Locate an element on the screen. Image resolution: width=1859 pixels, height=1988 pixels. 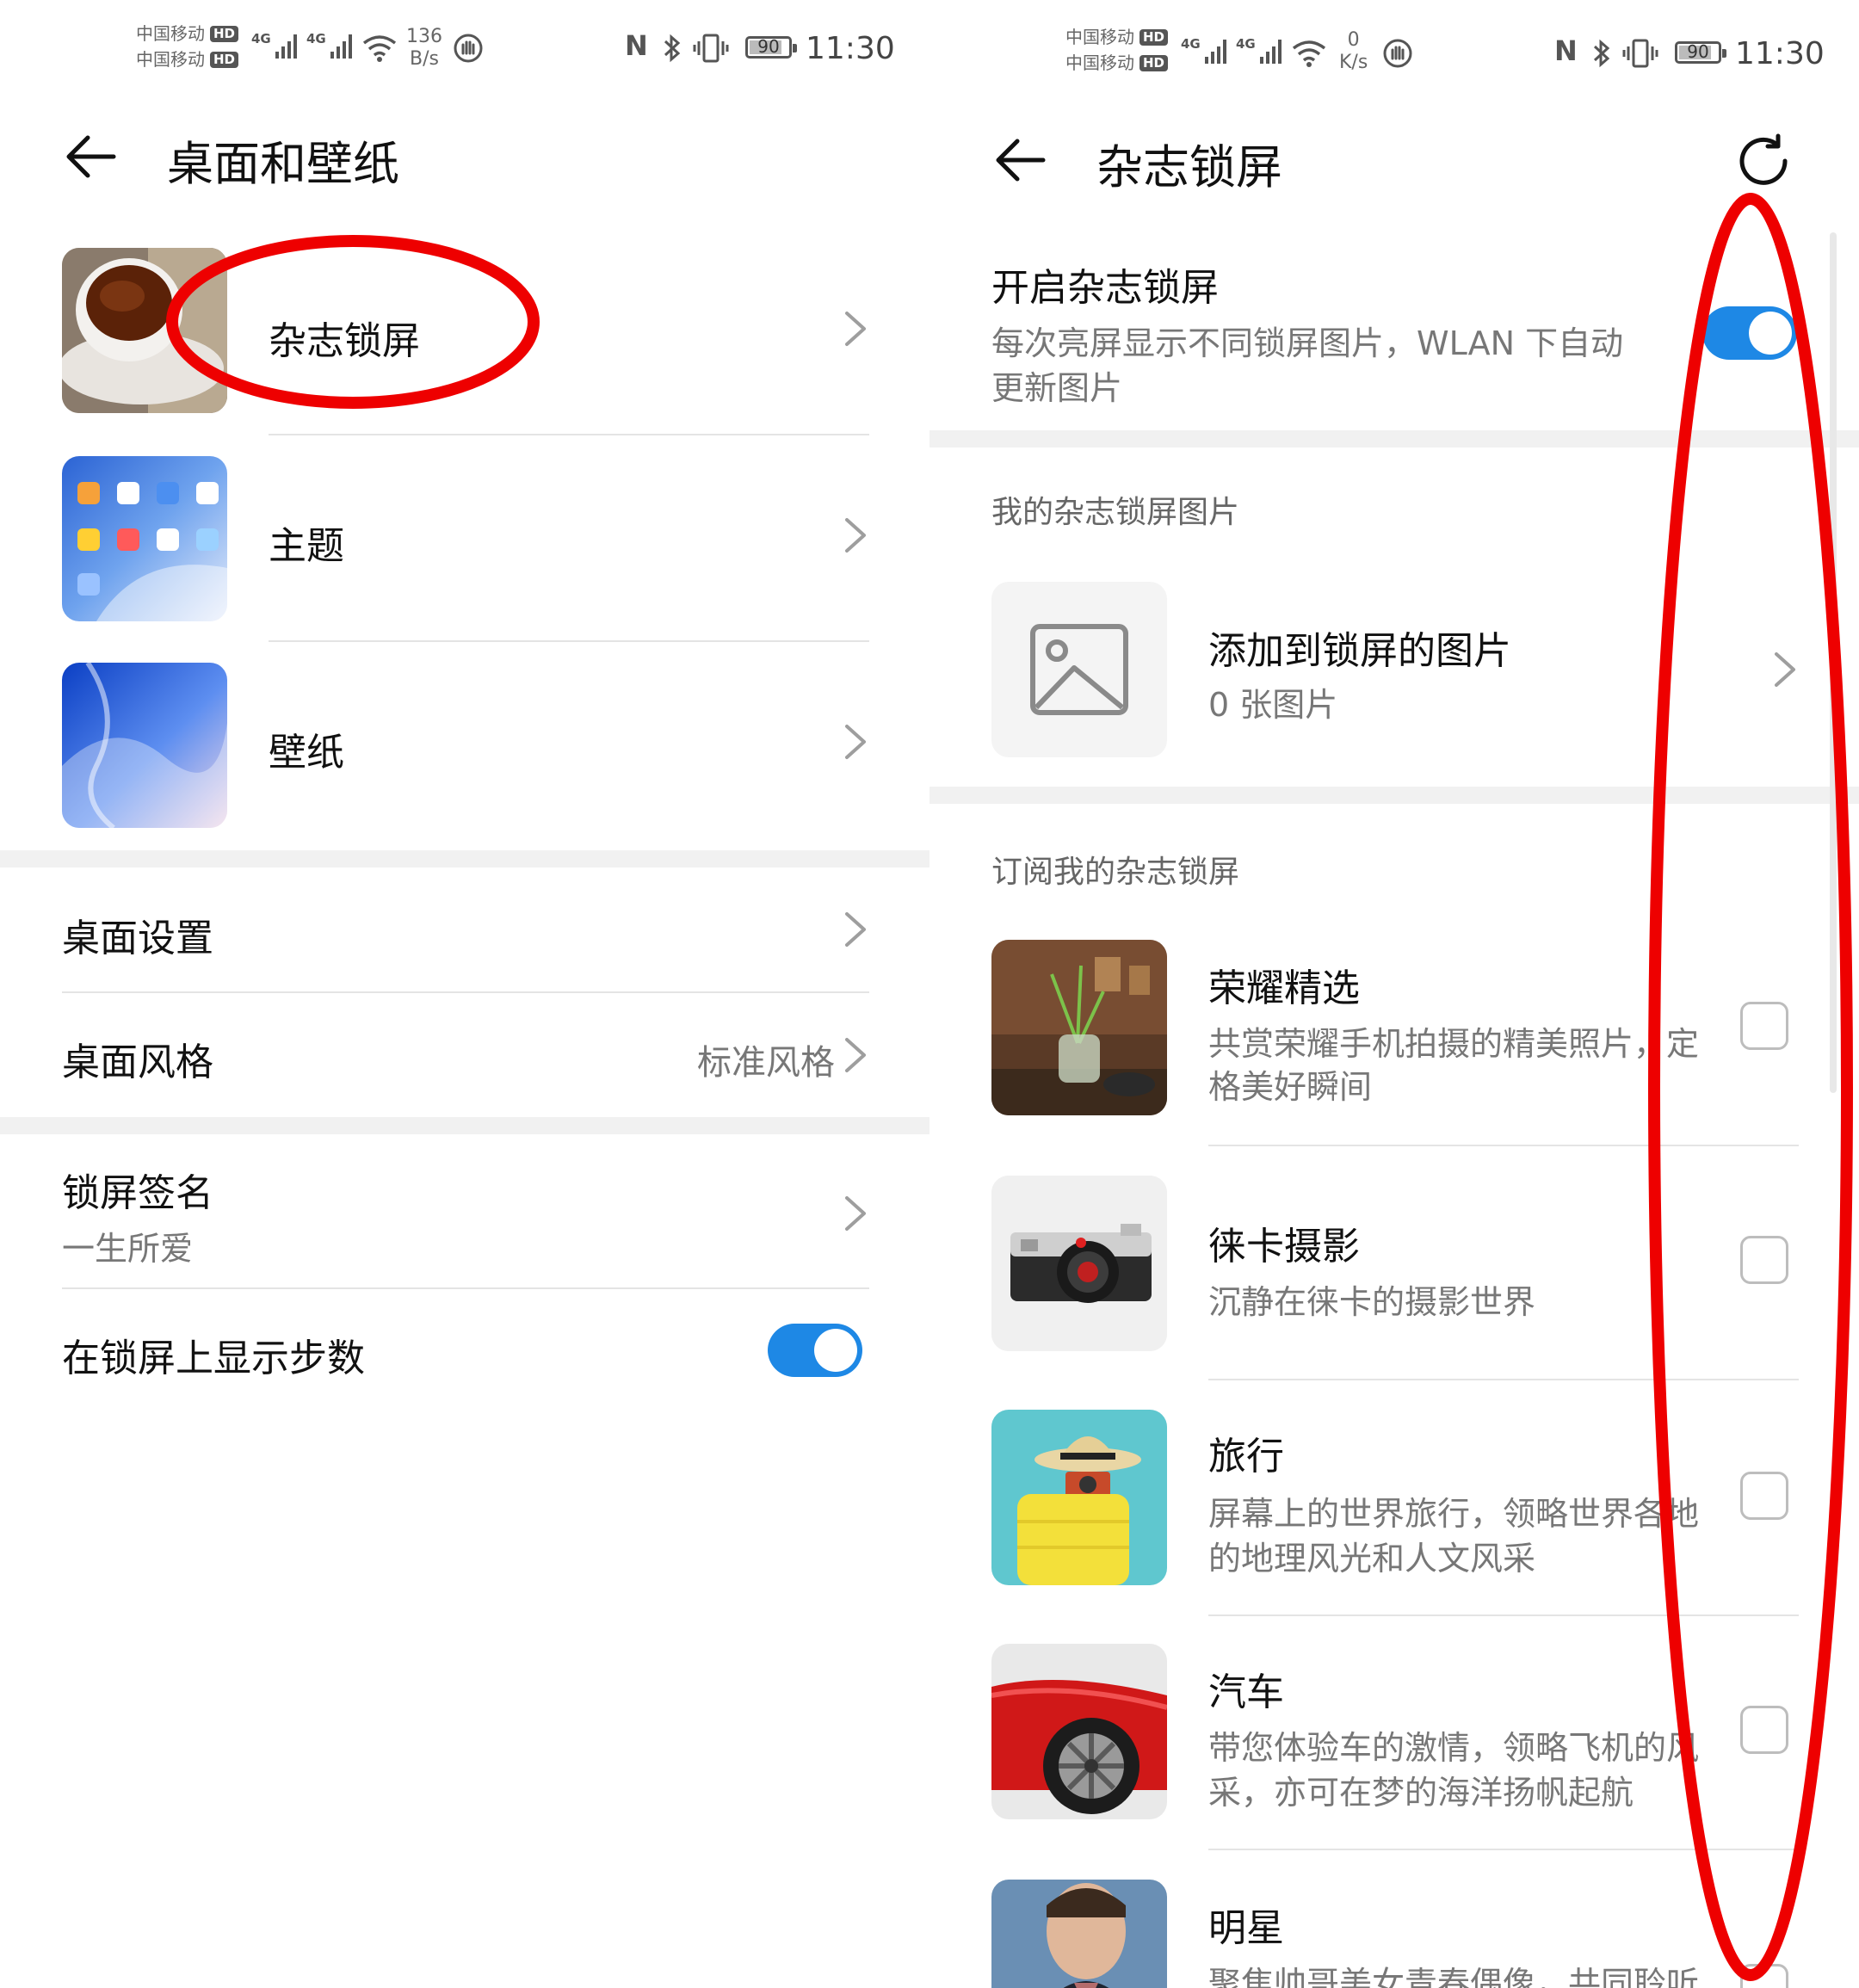
channel-description: 带您体验车的激情，领略飞机的风 is located at coordinates (1454, 1748).